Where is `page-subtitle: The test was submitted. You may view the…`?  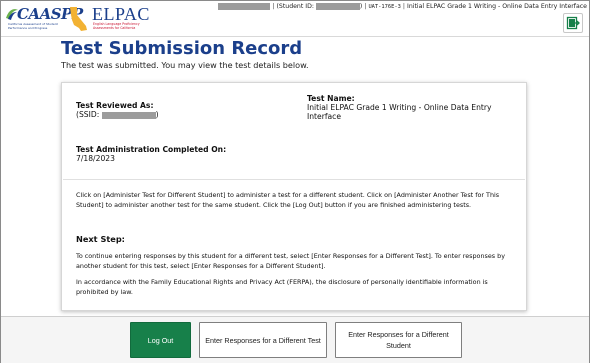 page-subtitle: The test was submitted. You may view the… is located at coordinates (185, 65).